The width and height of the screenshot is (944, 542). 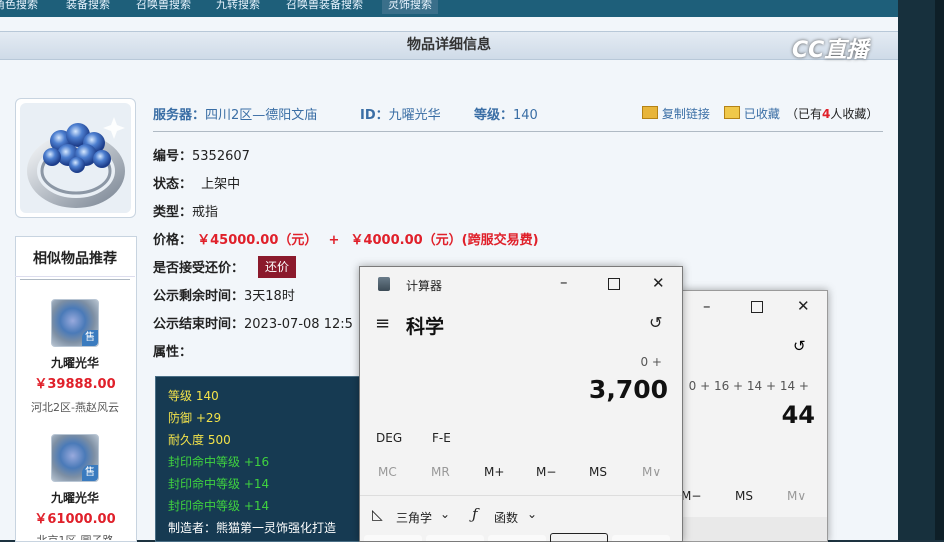 I want to click on collected-button: 已收藏, so click(x=752, y=113).